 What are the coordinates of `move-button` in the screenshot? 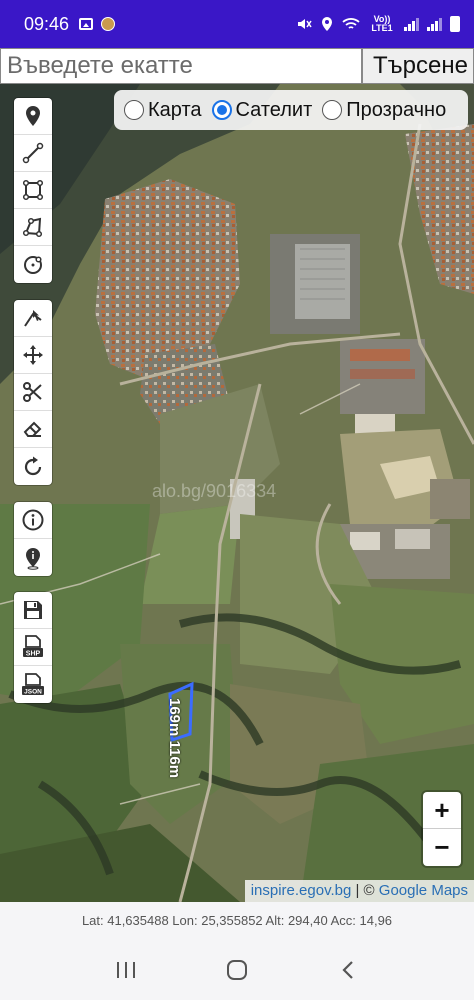 It's located at (33, 355).